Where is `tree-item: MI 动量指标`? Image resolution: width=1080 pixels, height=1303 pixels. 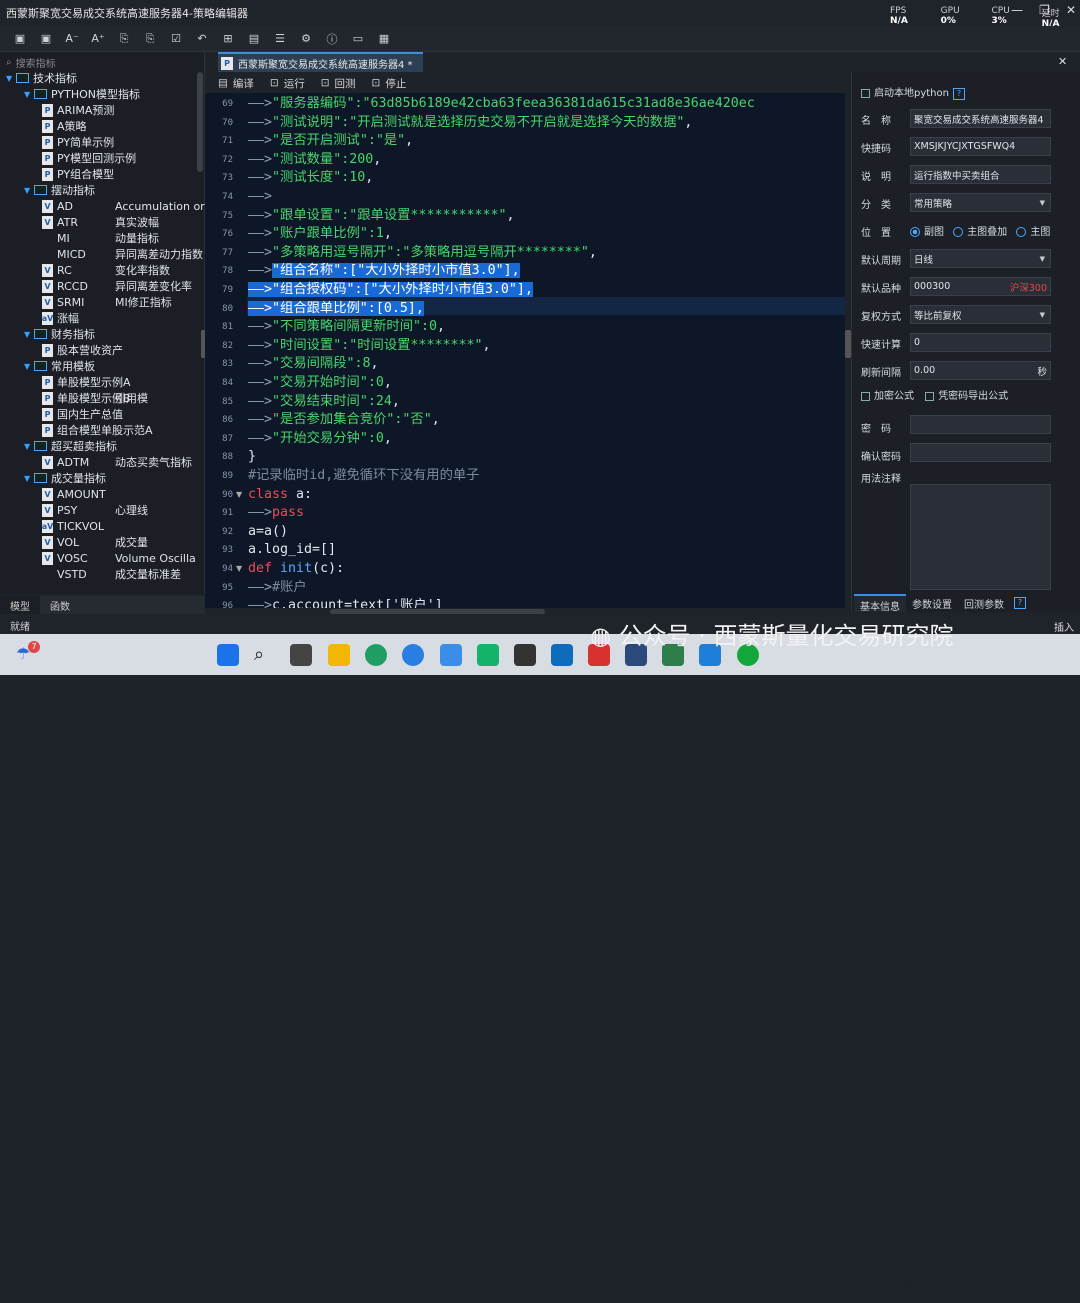 tree-item: MI 动量指标 is located at coordinates (100, 238).